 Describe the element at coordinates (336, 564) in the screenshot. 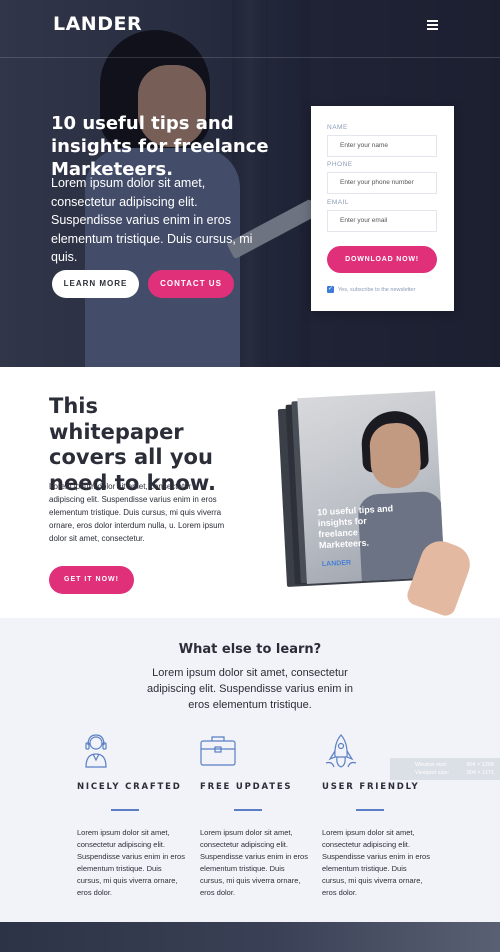

I see `book-cover-logo: LANDER` at that location.